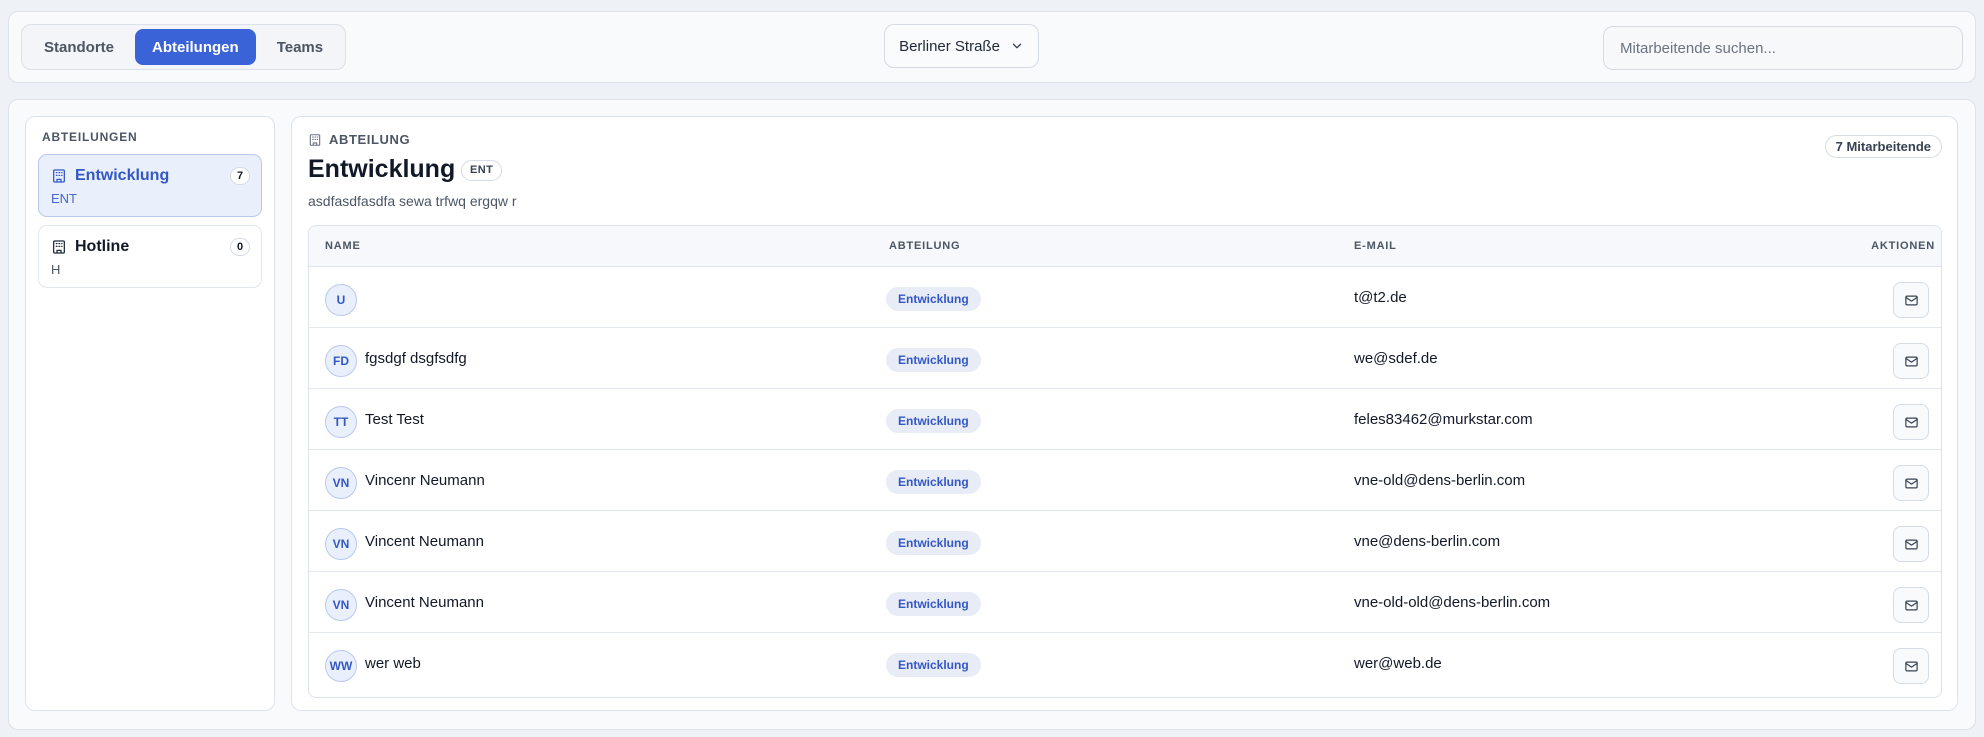 This screenshot has width=1984, height=737. What do you see at coordinates (122, 175) in the screenshot?
I see `sidebar-item-name: Entwicklung` at bounding box center [122, 175].